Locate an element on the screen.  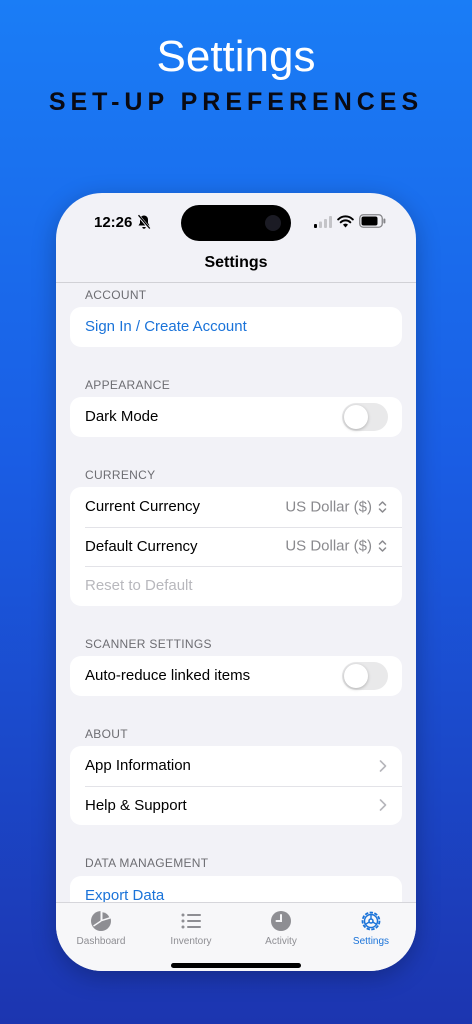
clock-icon is located at coordinates (281, 921).